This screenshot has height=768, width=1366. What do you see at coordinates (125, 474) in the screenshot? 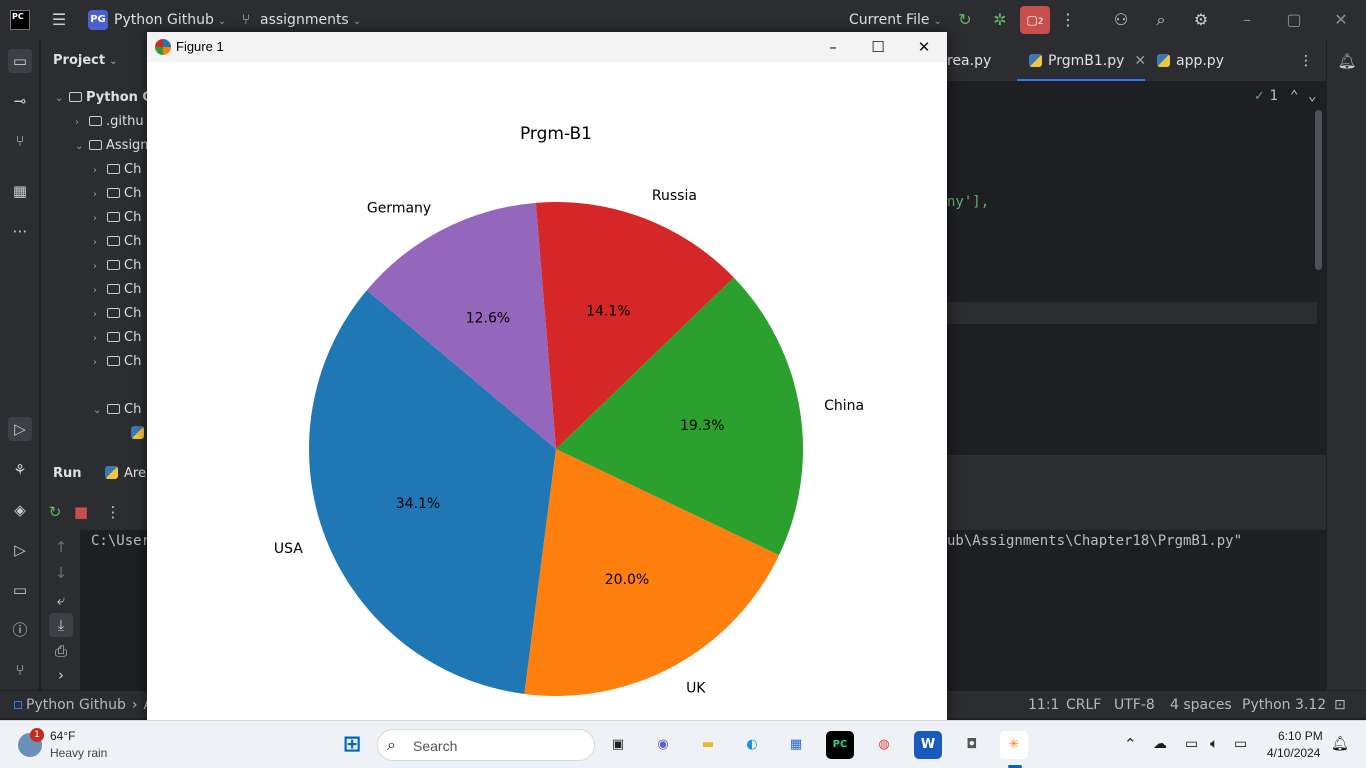
I see `run-config-tab: Are` at bounding box center [125, 474].